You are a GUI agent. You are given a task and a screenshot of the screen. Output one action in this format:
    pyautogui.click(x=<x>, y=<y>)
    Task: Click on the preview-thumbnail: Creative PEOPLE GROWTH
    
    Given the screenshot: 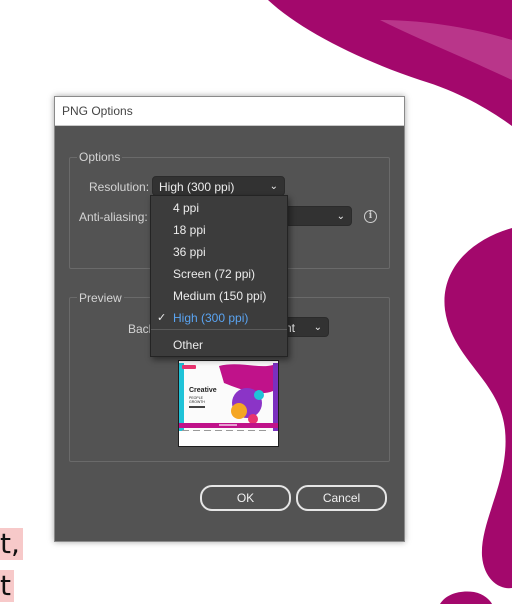 What is the action you would take?
    pyautogui.click(x=228, y=403)
    